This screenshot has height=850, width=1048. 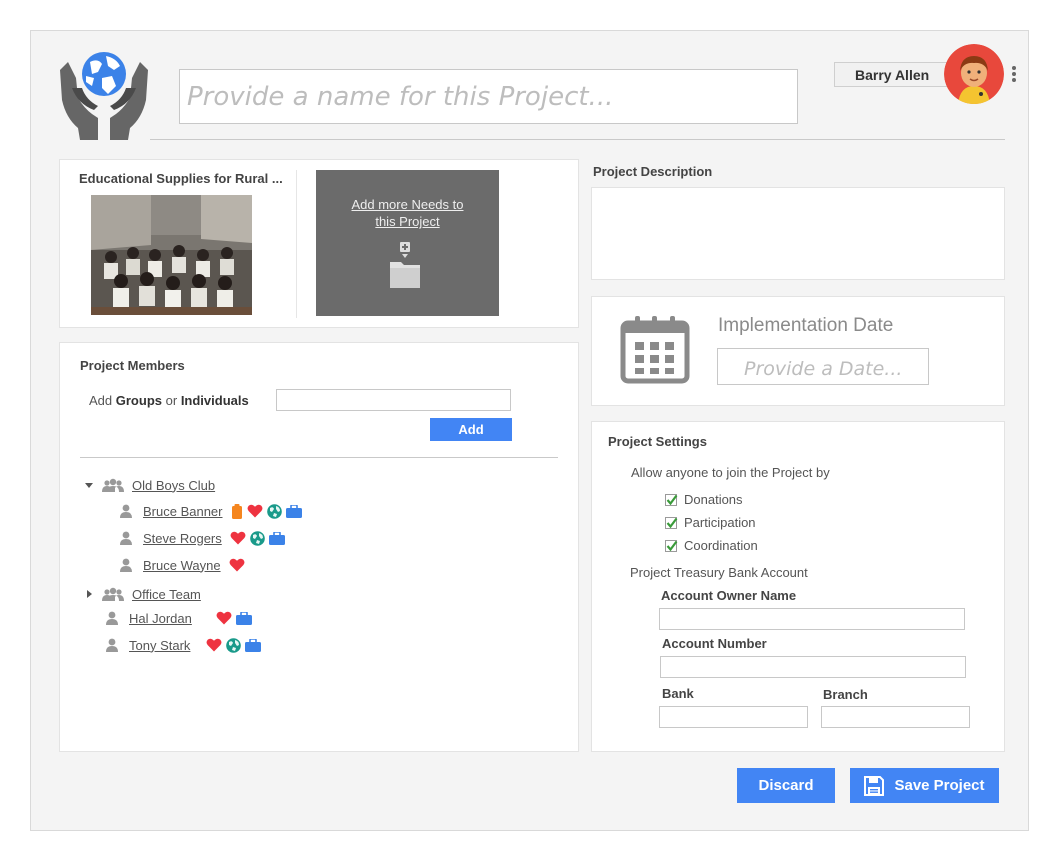 What do you see at coordinates (714, 643) in the screenshot?
I see `account-number-label: Account Number` at bounding box center [714, 643].